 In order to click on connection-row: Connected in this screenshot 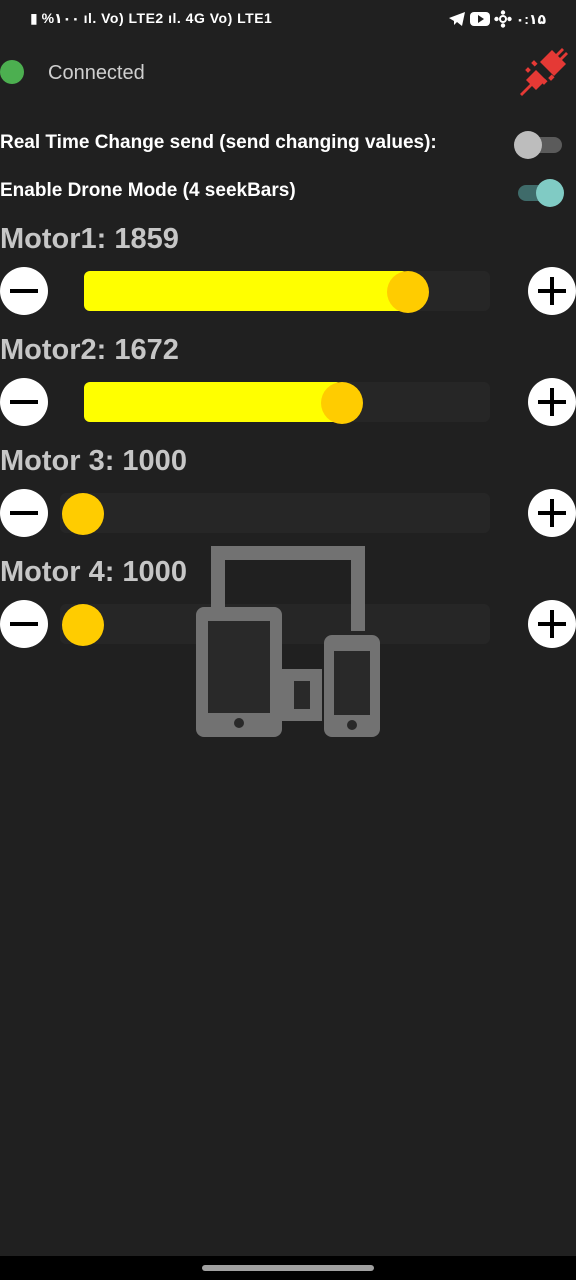, I will do `click(288, 72)`.